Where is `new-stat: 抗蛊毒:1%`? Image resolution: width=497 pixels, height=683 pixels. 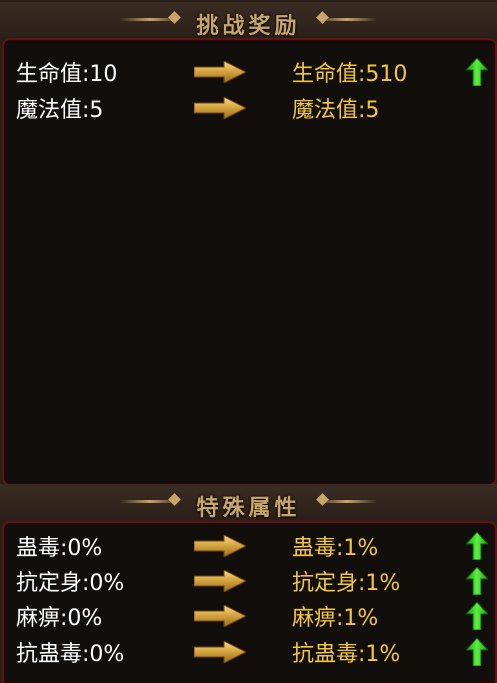 new-stat: 抗蛊毒:1% is located at coordinates (346, 654).